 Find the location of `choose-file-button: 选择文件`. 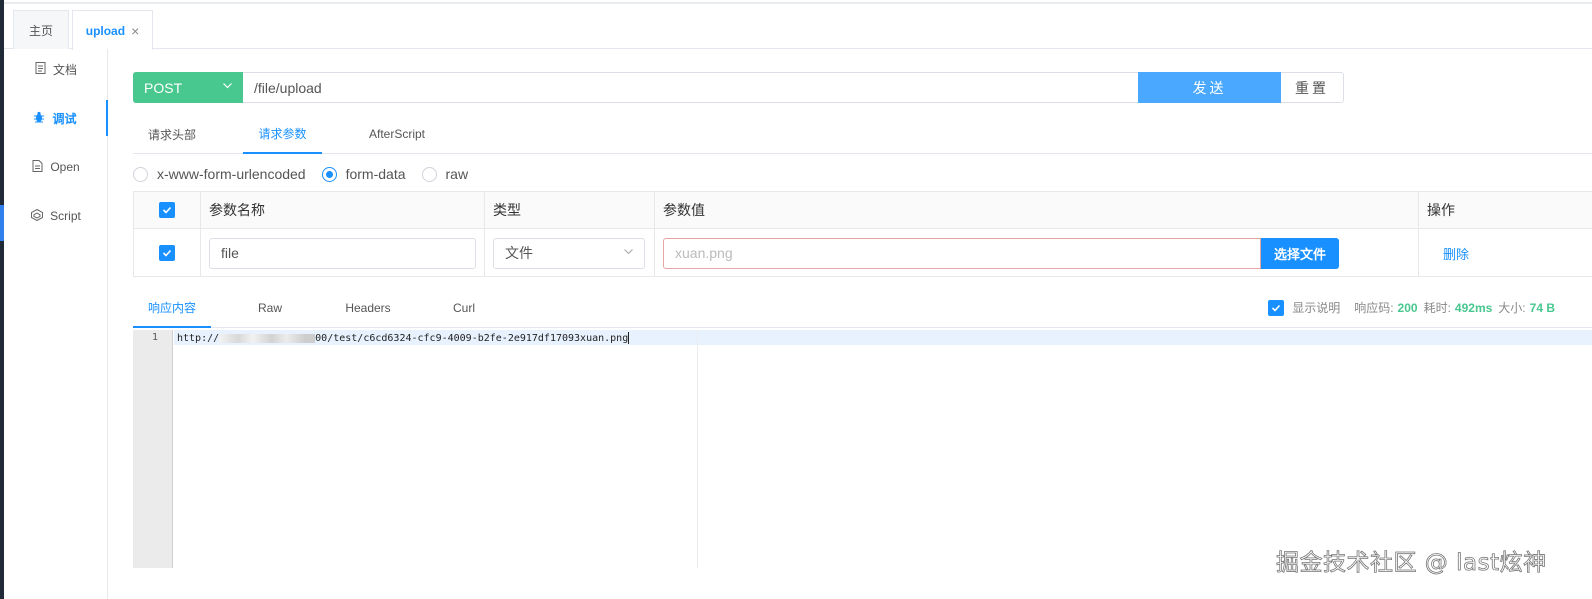

choose-file-button: 选择文件 is located at coordinates (1300, 253).